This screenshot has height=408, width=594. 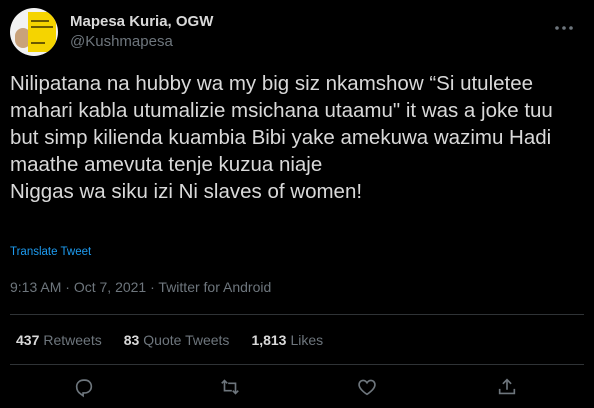 I want to click on tweet-stats: 437 Retweets 83 Quote Tweets 1,813 Likes, so click(x=169, y=340).